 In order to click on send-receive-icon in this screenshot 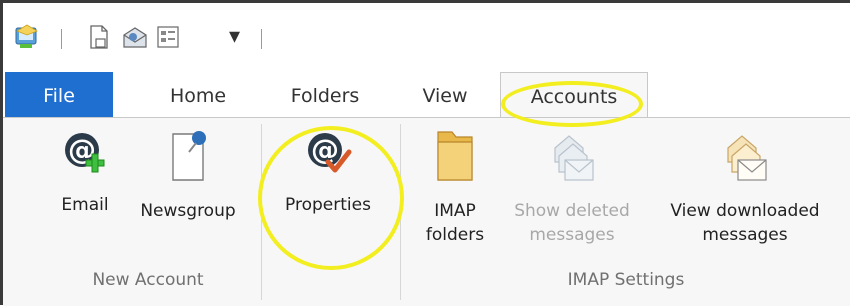, I will do `click(135, 37)`.